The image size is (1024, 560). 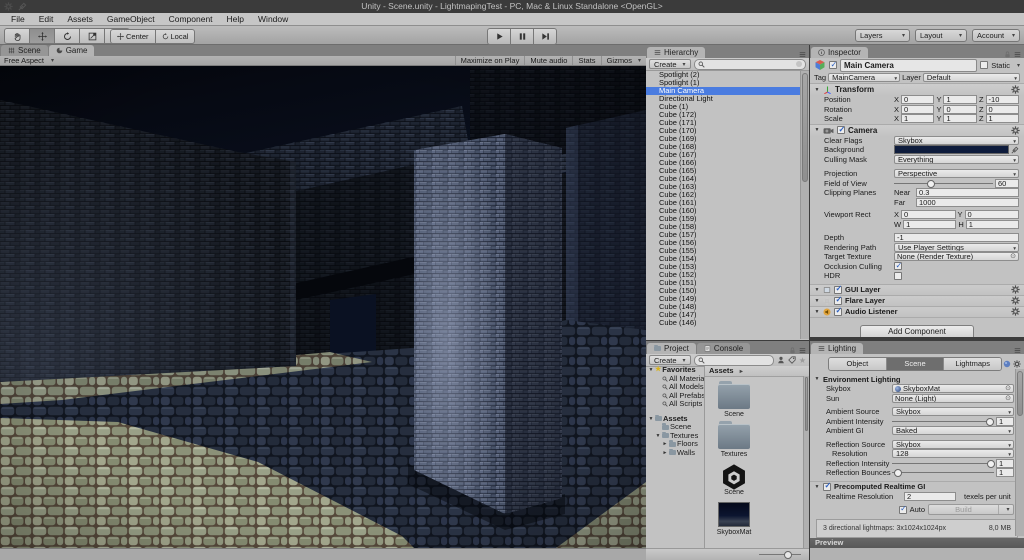 What do you see at coordinates (956, 247) in the screenshot?
I see `rendering-path-dropdown: Use Player Settings` at bounding box center [956, 247].